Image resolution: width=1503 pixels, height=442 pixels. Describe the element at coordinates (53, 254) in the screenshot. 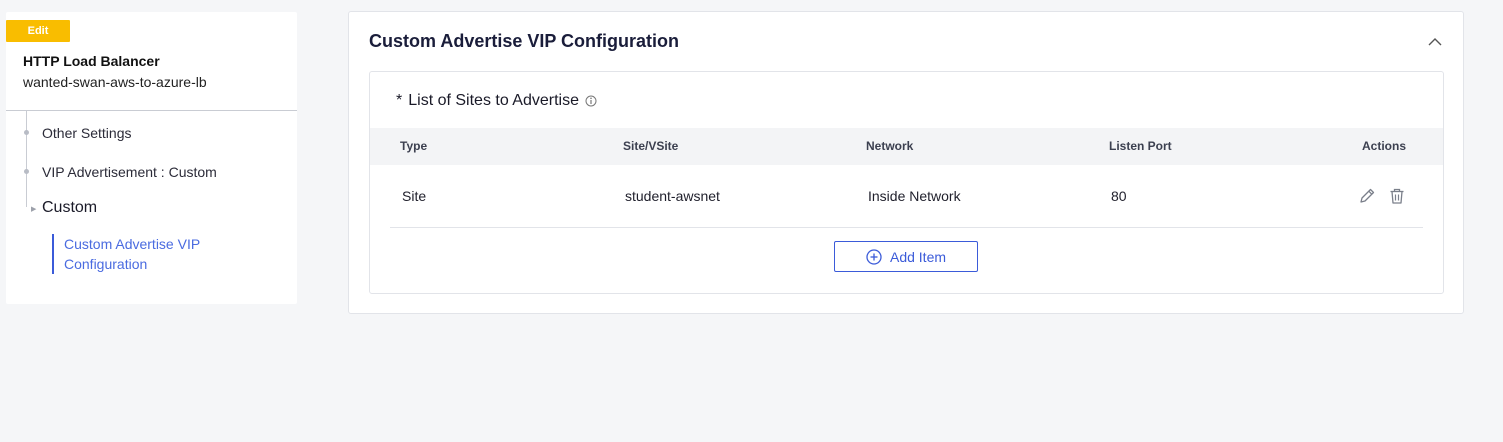

I see `active-indicator` at that location.